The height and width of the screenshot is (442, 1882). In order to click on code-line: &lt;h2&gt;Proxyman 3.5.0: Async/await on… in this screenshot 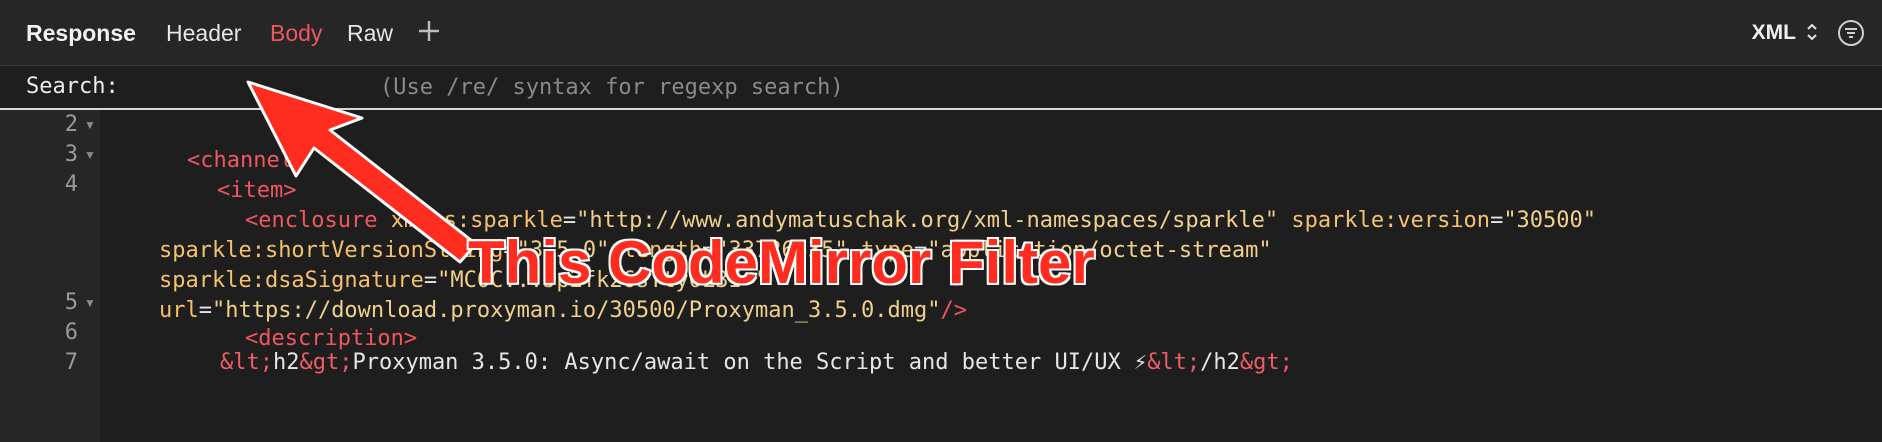, I will do `click(756, 363)`.